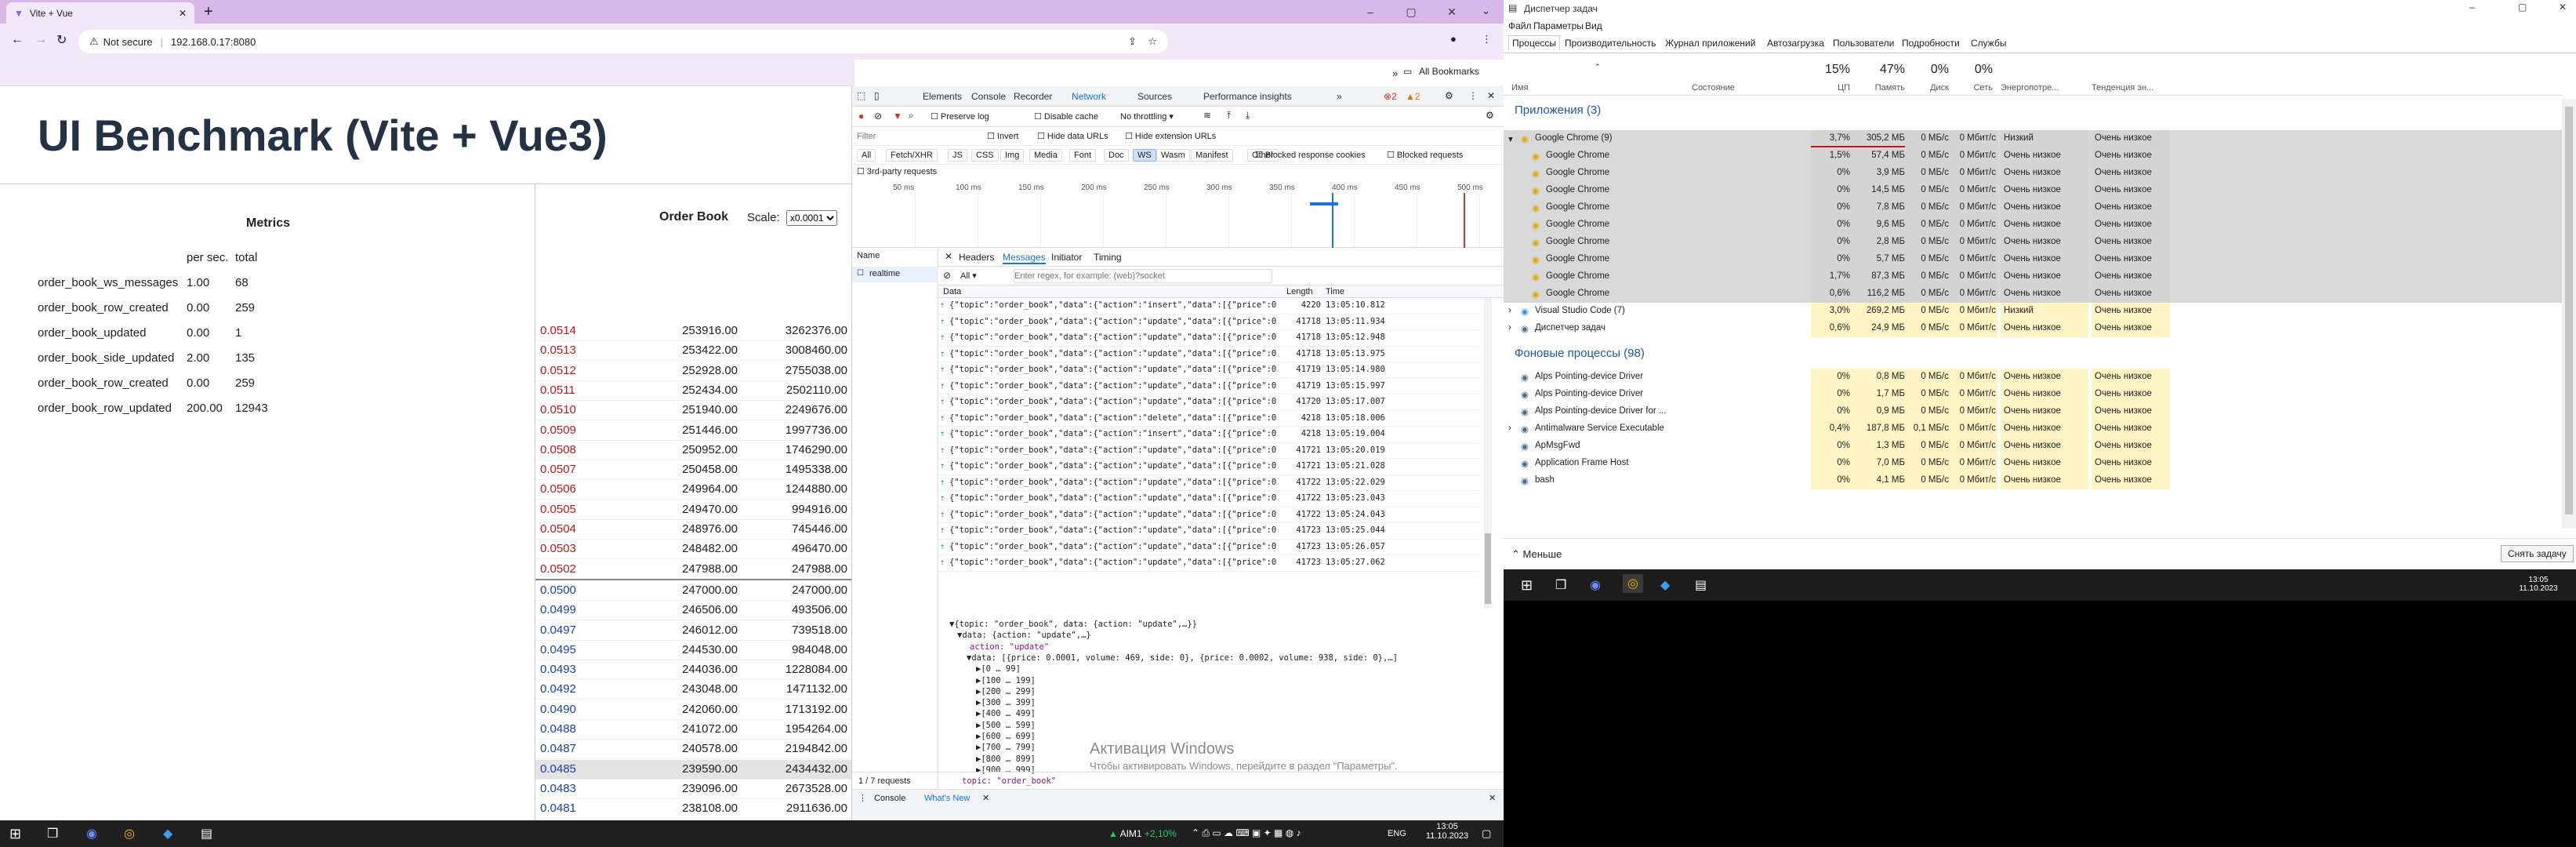 This screenshot has height=847, width=2576. Describe the element at coordinates (1132, 41) in the screenshot. I see `share-icon: ⇪` at that location.